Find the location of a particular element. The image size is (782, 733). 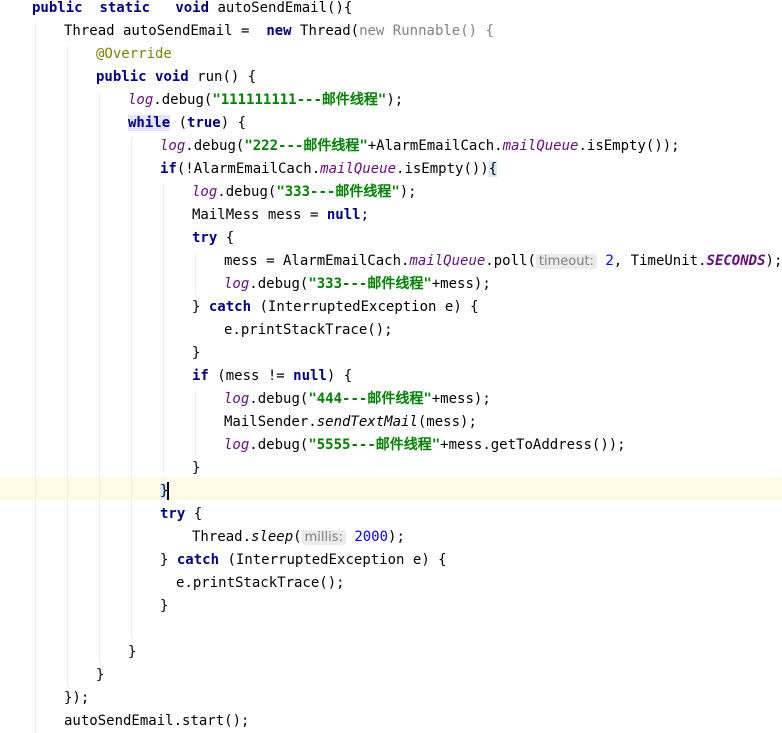

code-text: .poll( is located at coordinates (510, 261).